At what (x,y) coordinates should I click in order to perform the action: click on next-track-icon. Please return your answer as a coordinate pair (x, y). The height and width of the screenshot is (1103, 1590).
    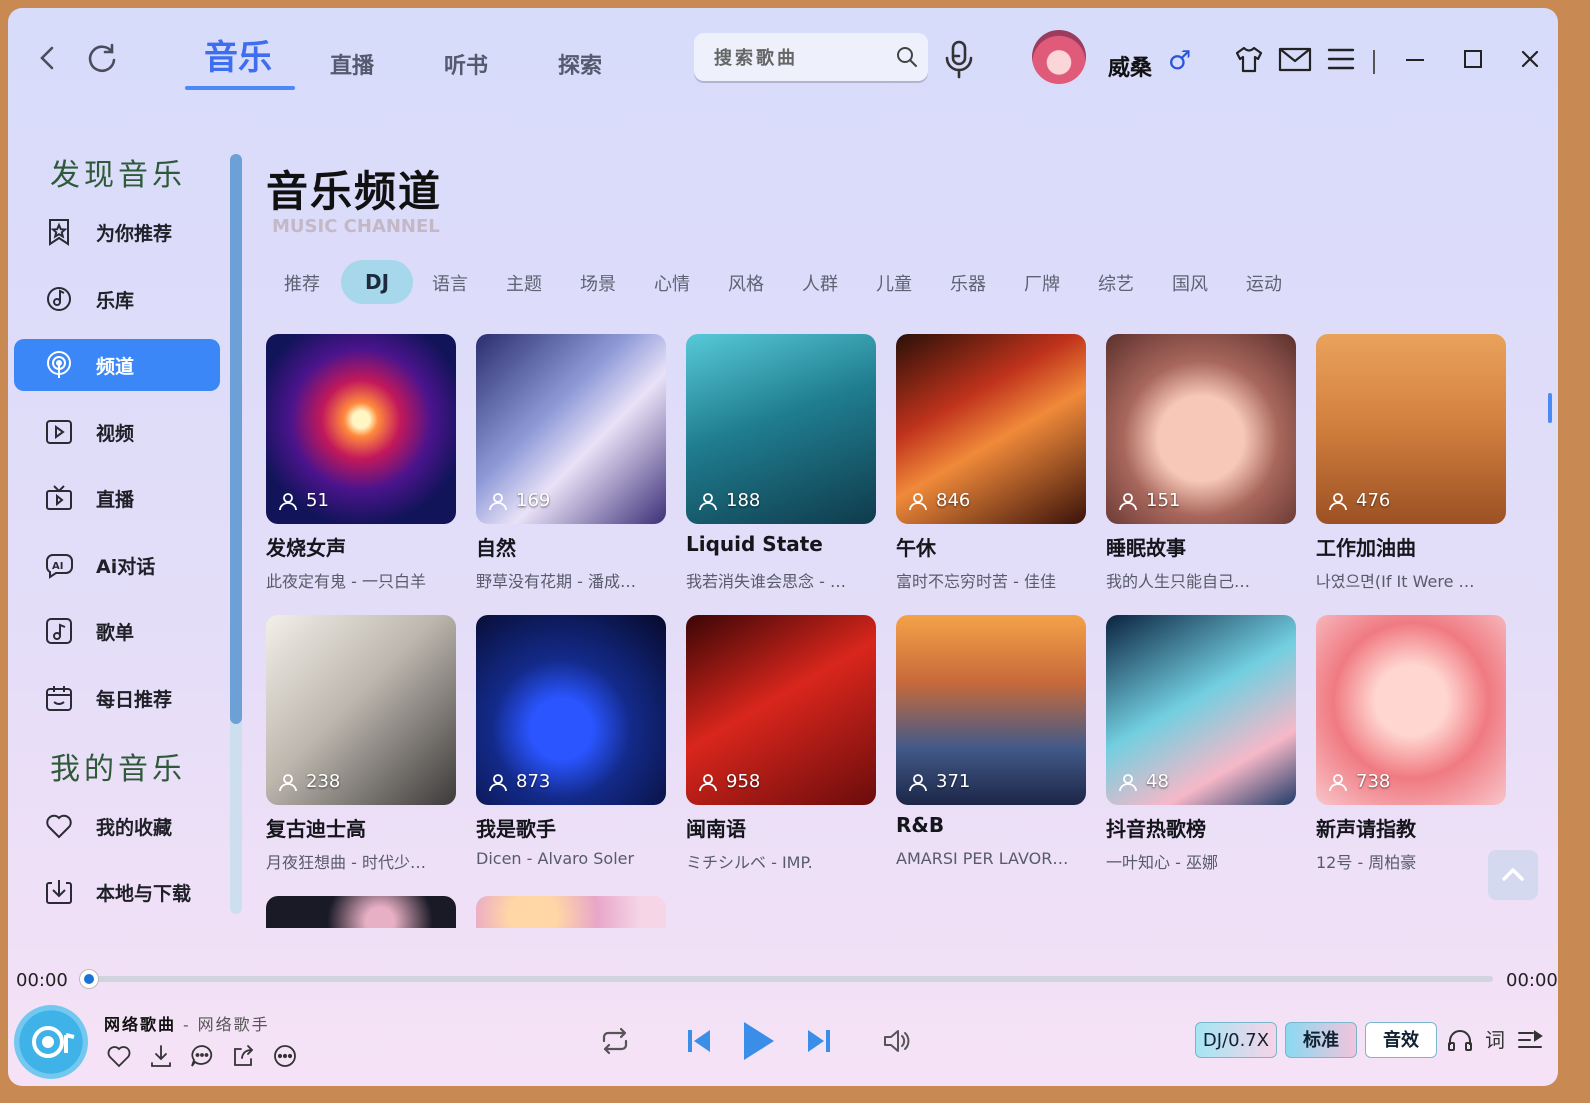
    Looking at the image, I should click on (818, 1041).